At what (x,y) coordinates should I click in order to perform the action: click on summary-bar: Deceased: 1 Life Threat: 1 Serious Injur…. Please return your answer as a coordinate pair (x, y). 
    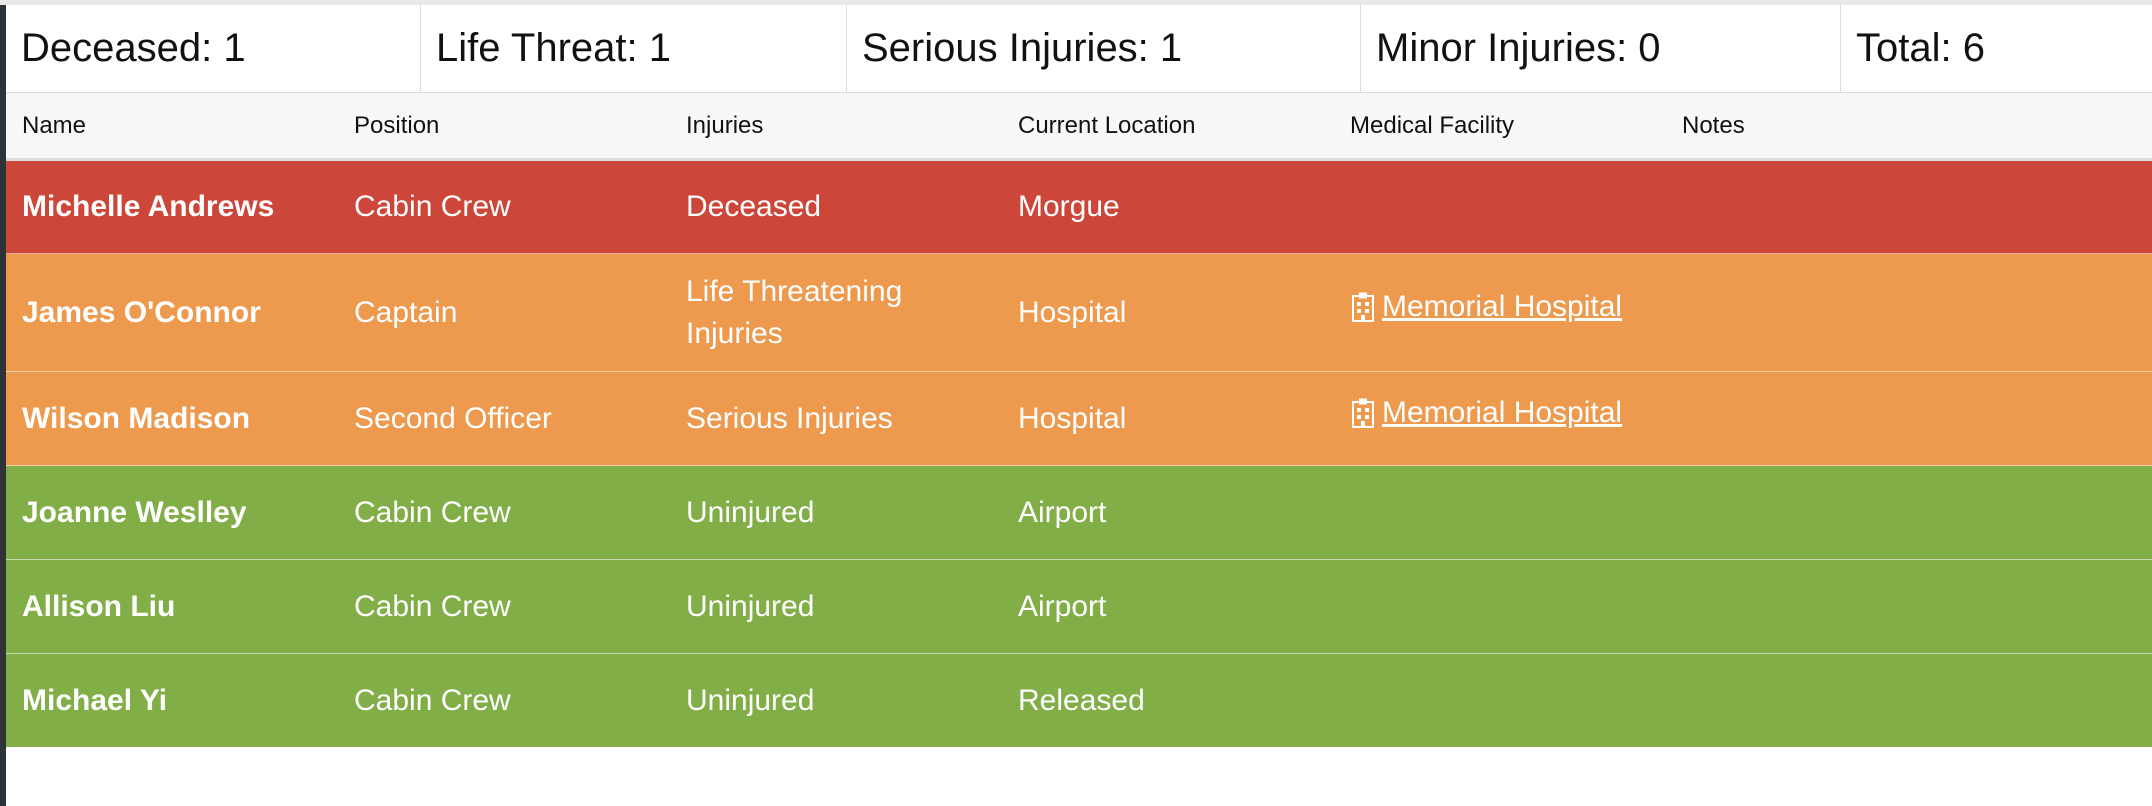
    Looking at the image, I should click on (1079, 49).